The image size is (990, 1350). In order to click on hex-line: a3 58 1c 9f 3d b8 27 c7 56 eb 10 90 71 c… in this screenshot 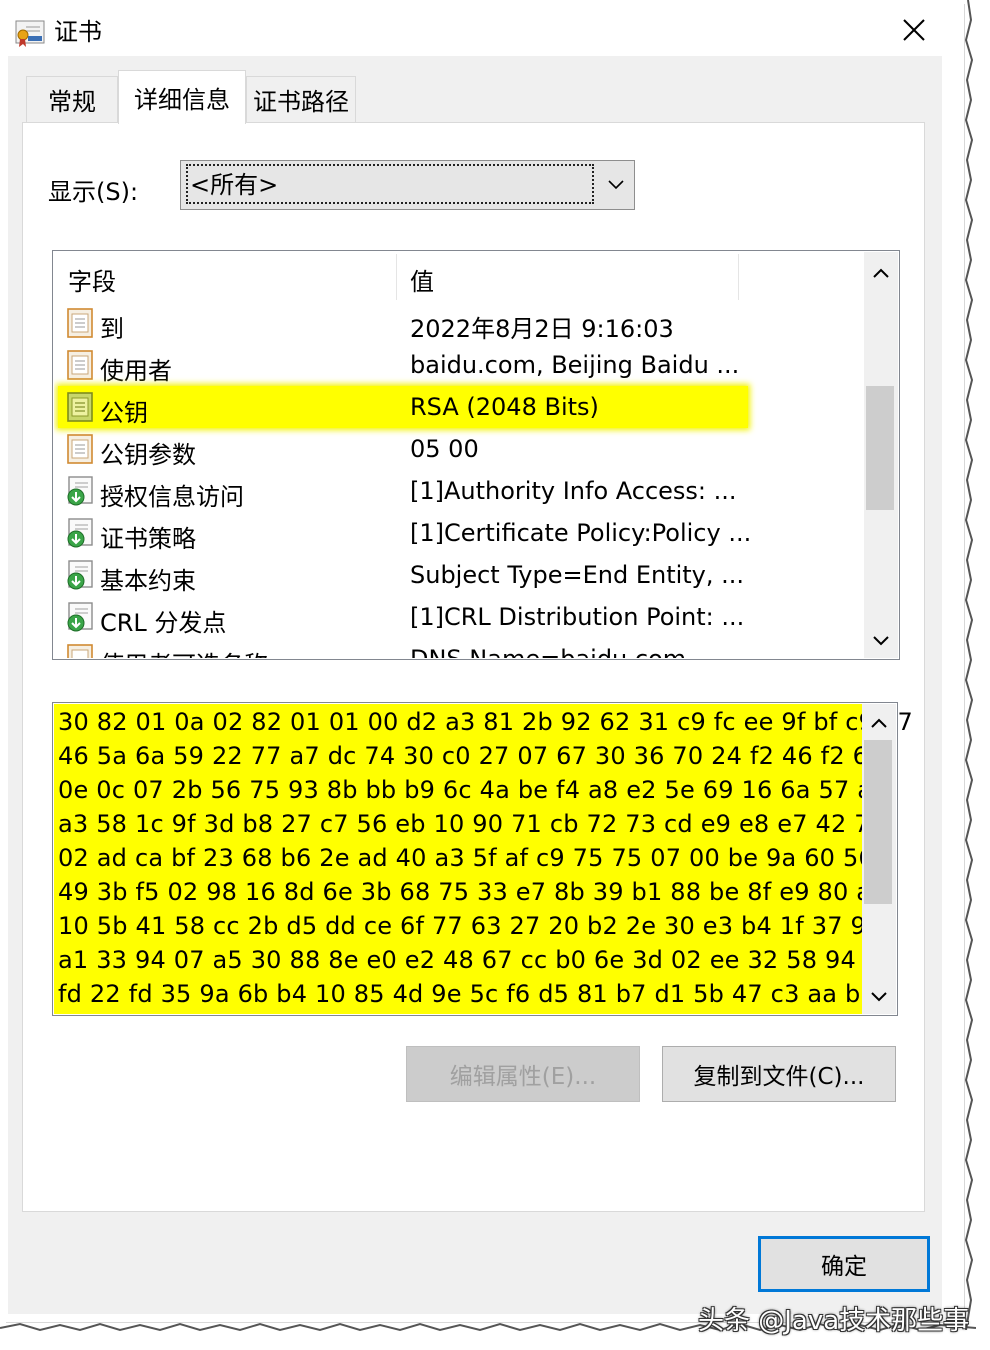, I will do `click(472, 824)`.